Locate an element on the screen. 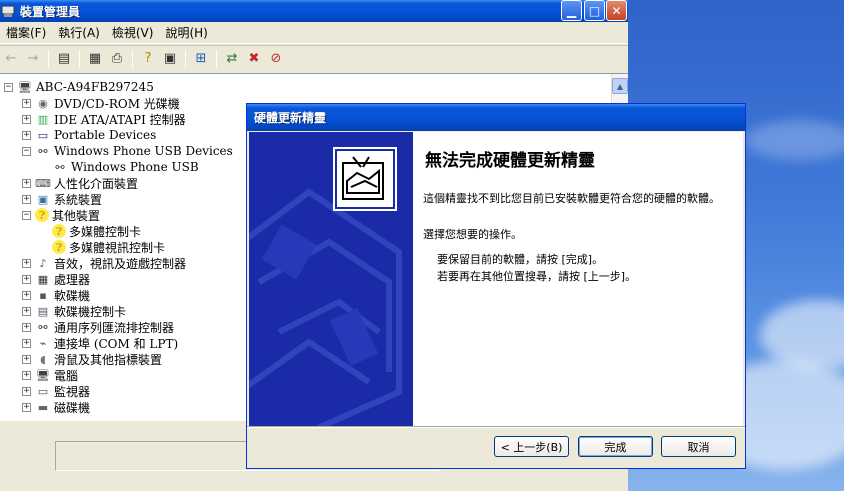  tree-item: − ⚯ Windows Phone USB Devices is located at coordinates (127, 151).